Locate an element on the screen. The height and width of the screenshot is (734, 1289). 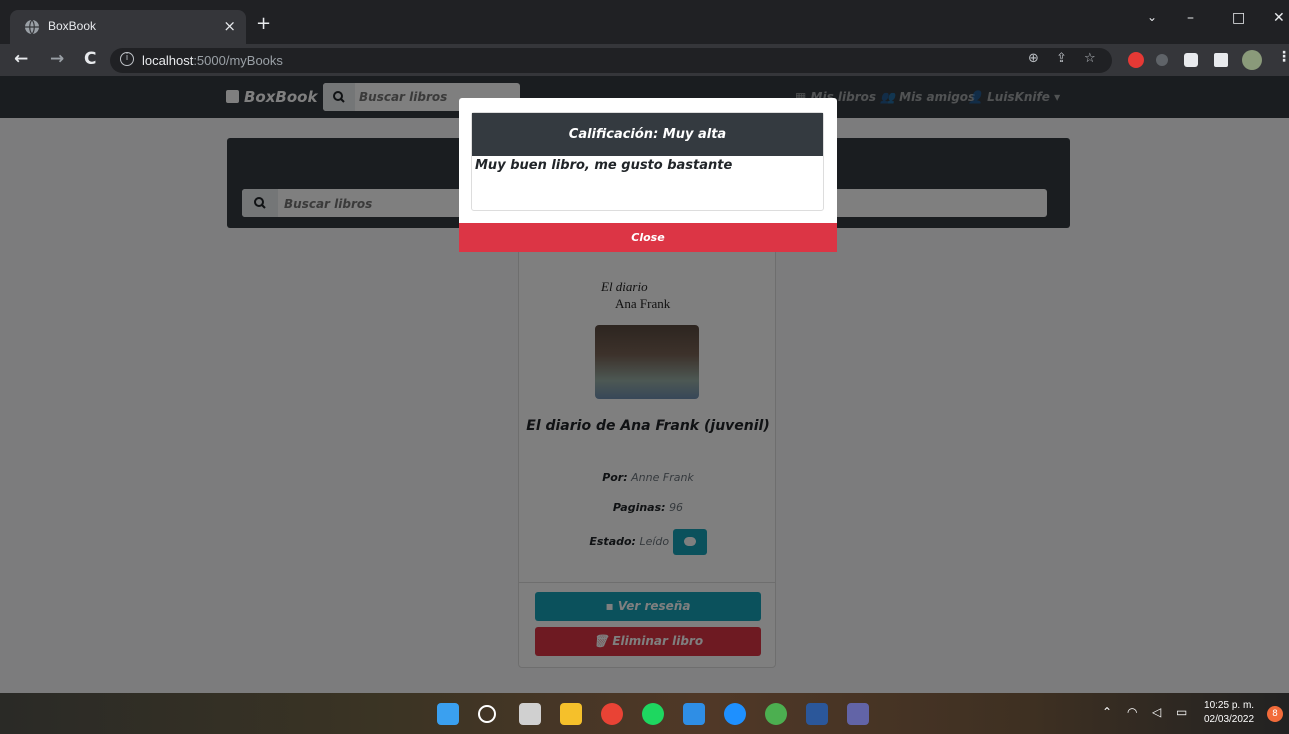
new-tab-button: + is located at coordinates (263, 23).